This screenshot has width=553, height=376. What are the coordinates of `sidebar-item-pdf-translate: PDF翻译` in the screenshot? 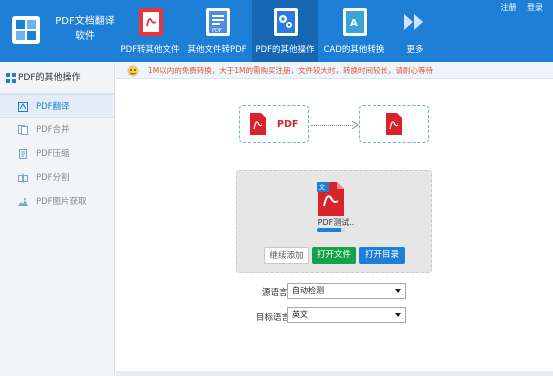 It's located at (57, 106).